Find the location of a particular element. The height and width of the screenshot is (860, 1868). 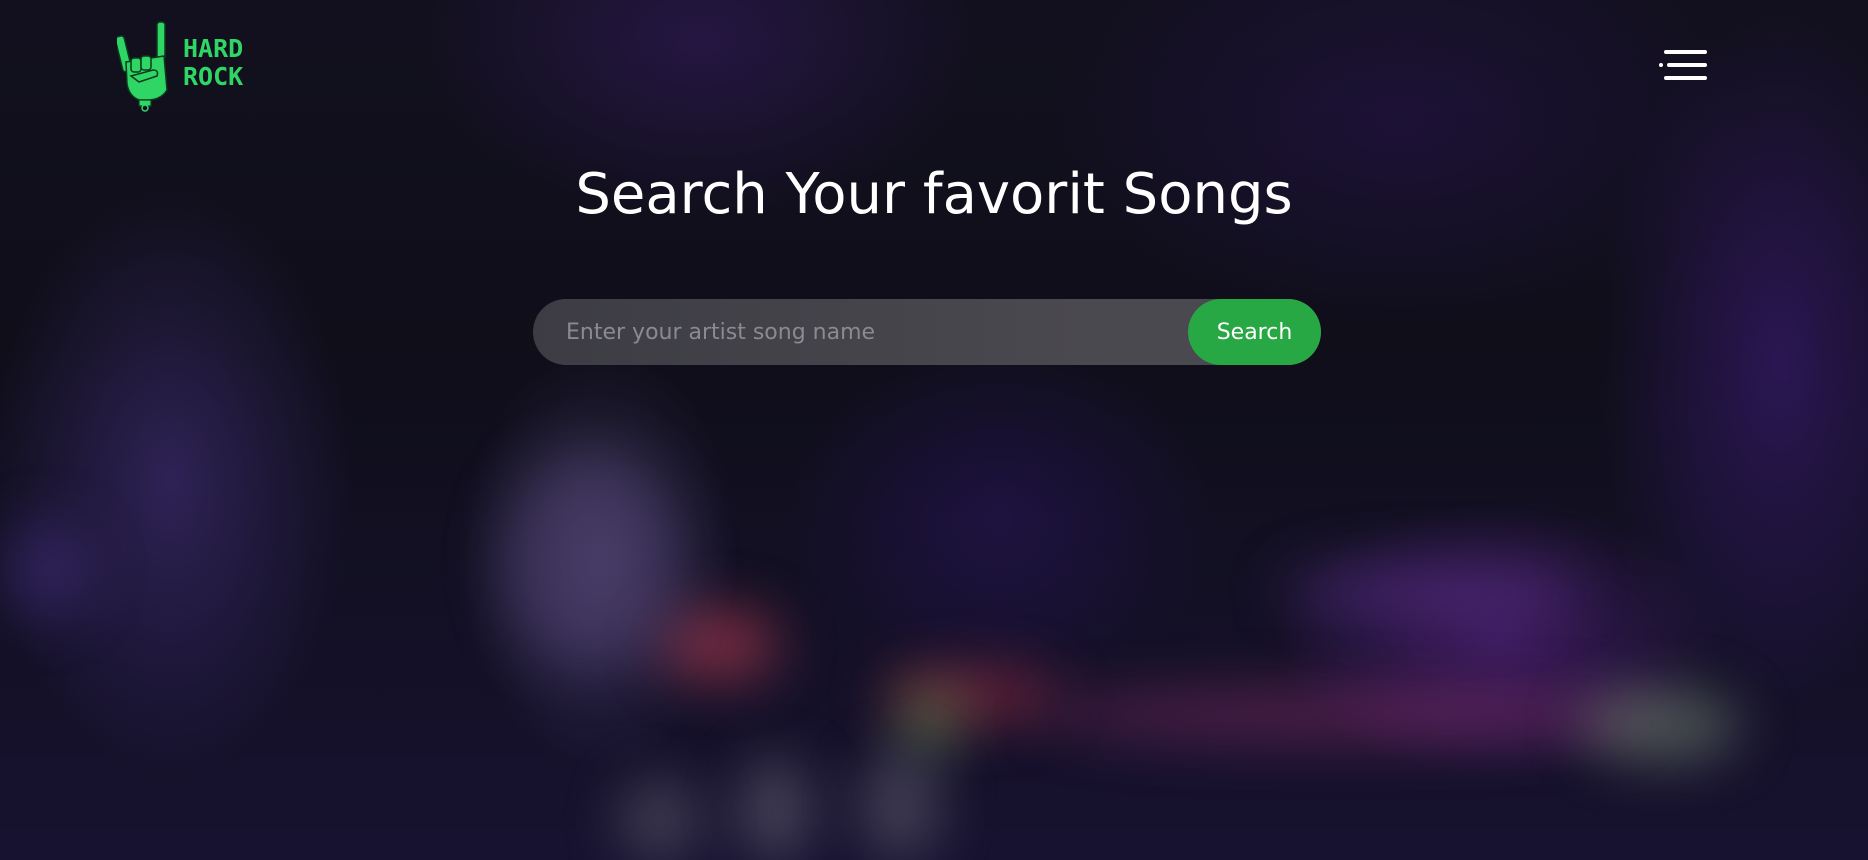

search-form: Search is located at coordinates (927, 332).